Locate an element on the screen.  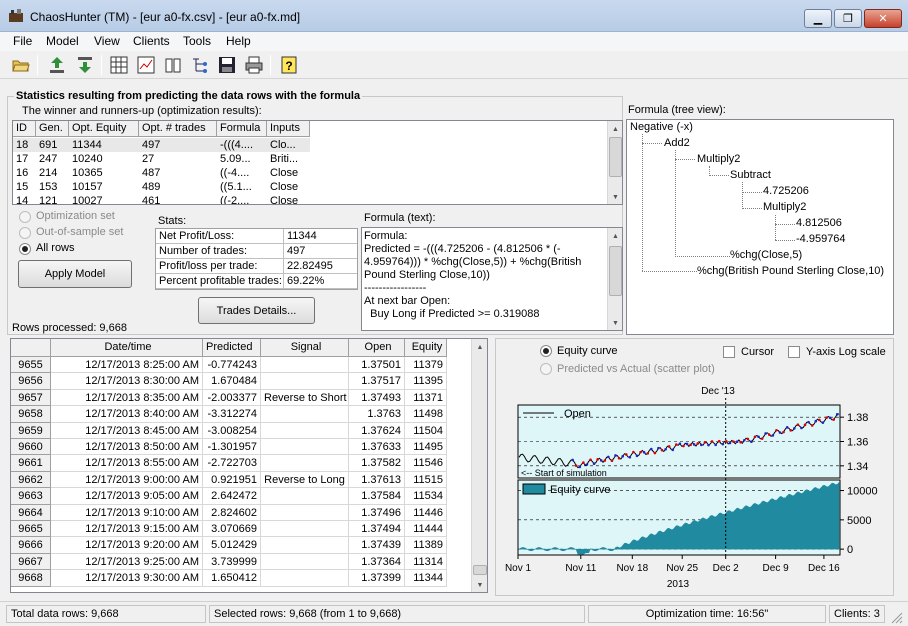
grid-cell: 11379 is located at coordinates (426, 365).